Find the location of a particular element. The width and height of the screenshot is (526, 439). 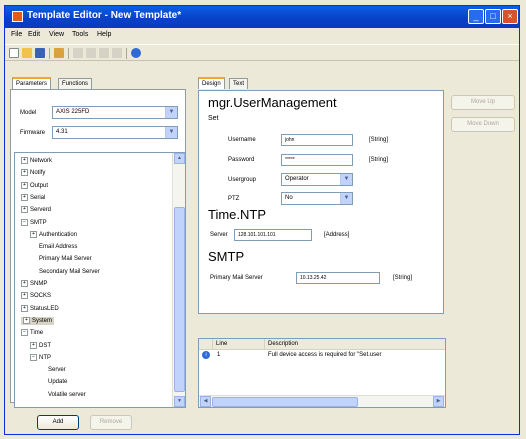

tree-item: − SMTP is located at coordinates (34, 222).